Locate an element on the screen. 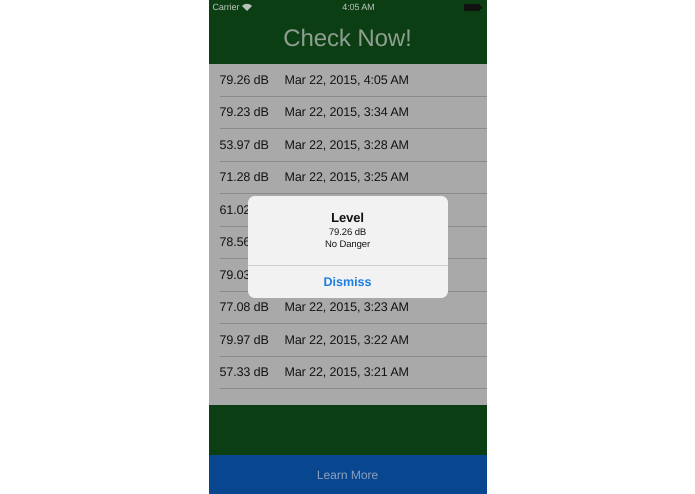 This screenshot has width=695, height=494. header-title: Check Now! is located at coordinates (347, 39).